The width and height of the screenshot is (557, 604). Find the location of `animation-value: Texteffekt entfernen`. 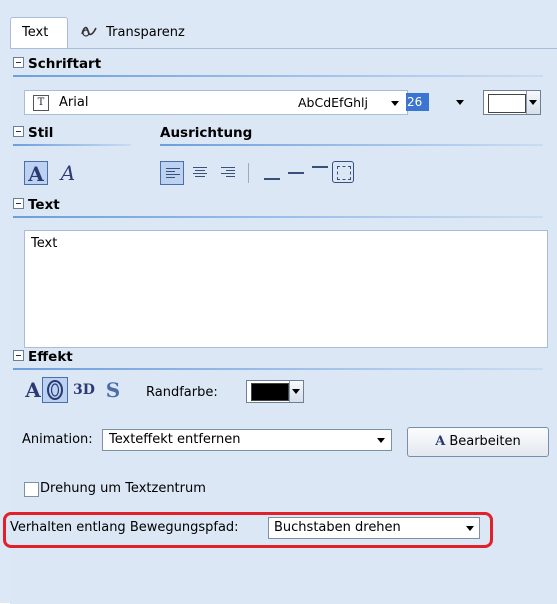

animation-value: Texteffekt entfernen is located at coordinates (175, 439).